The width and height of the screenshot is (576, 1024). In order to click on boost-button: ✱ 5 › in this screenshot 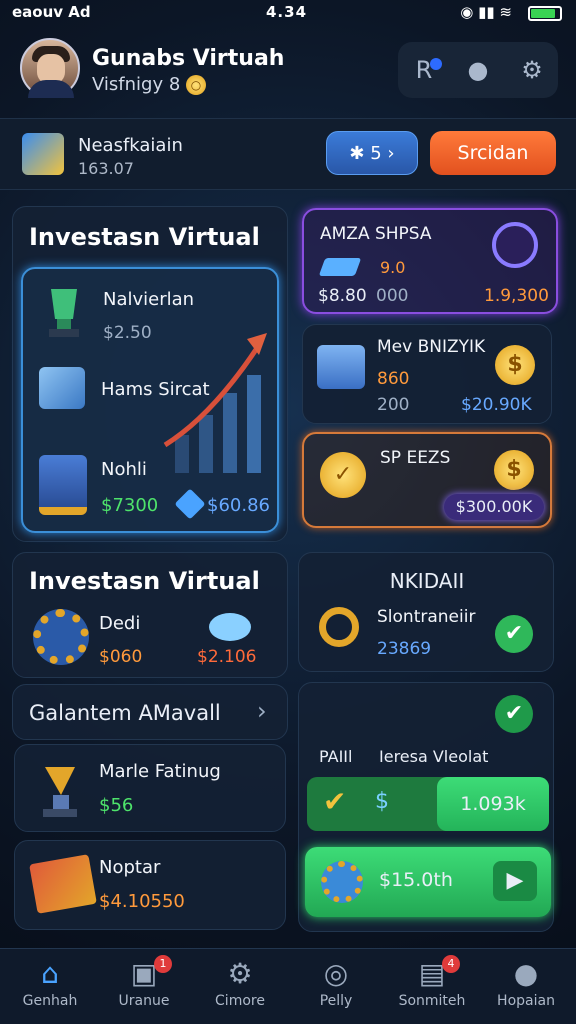, I will do `click(372, 153)`.